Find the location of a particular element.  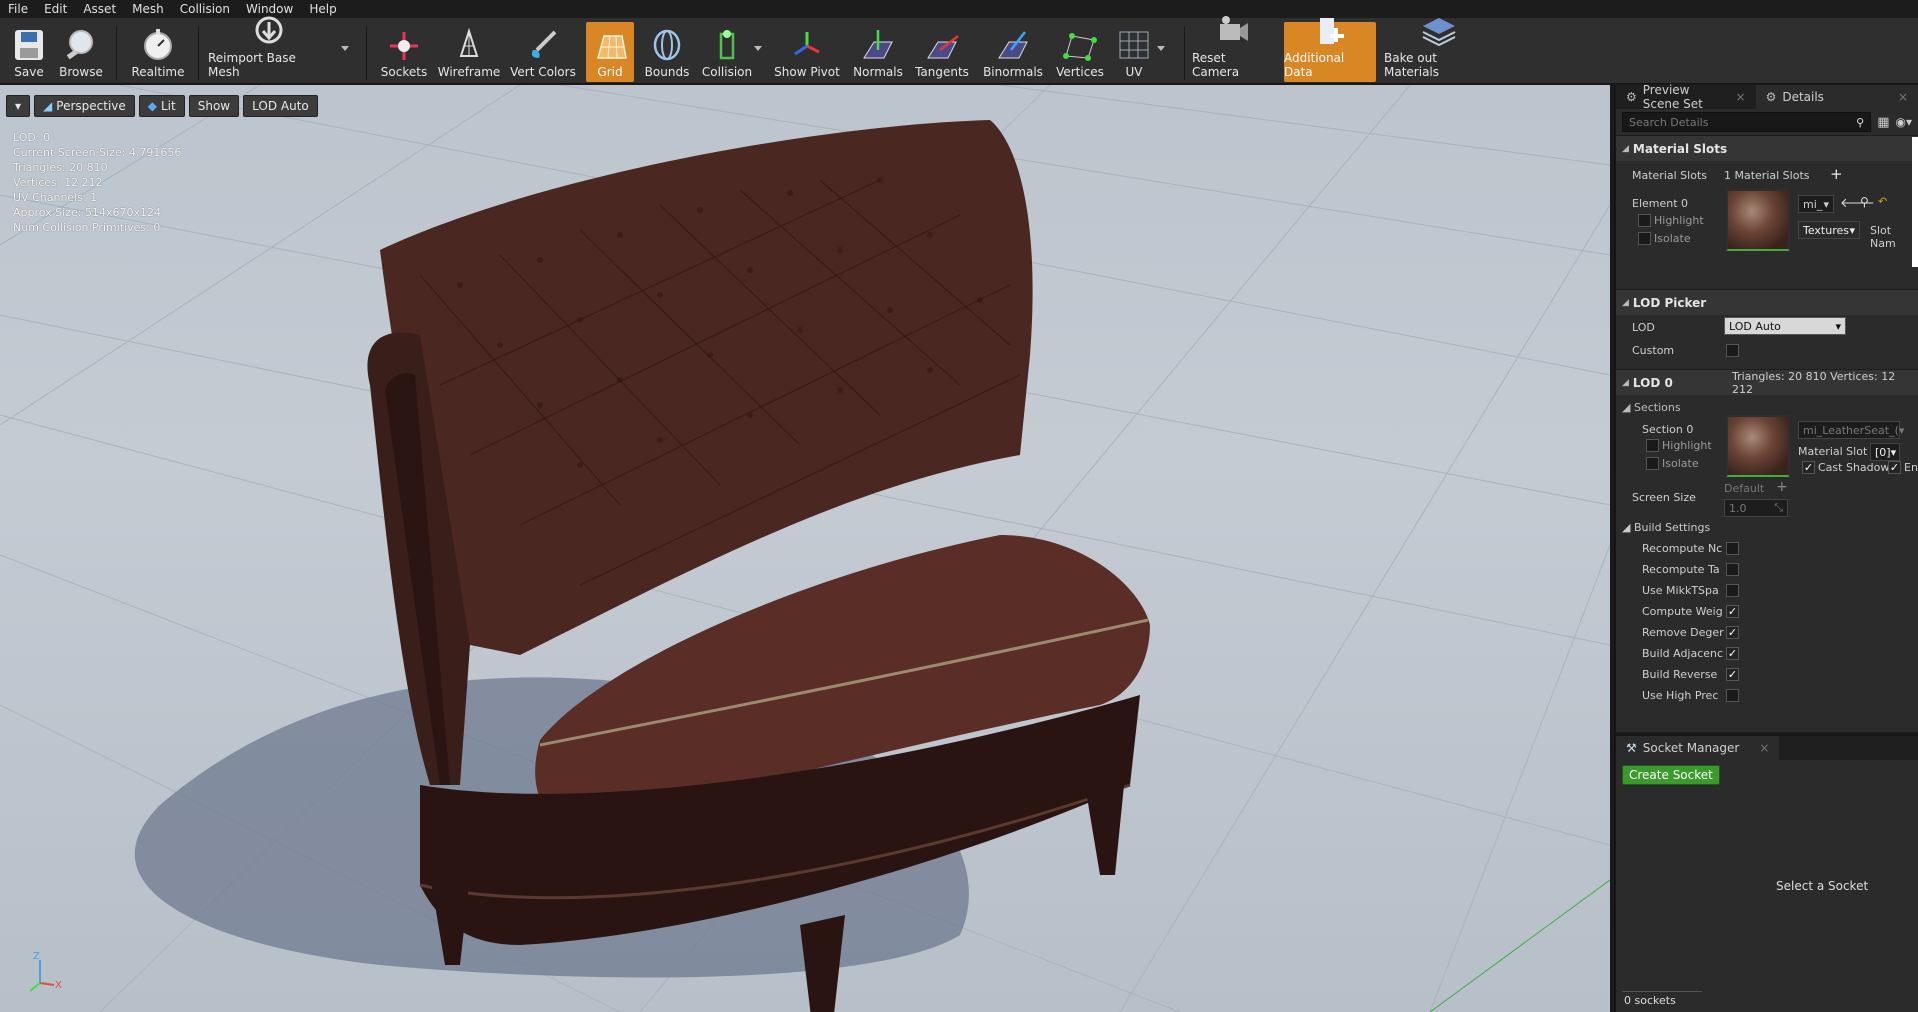

recompute-normals-checkbox is located at coordinates (1732, 548).